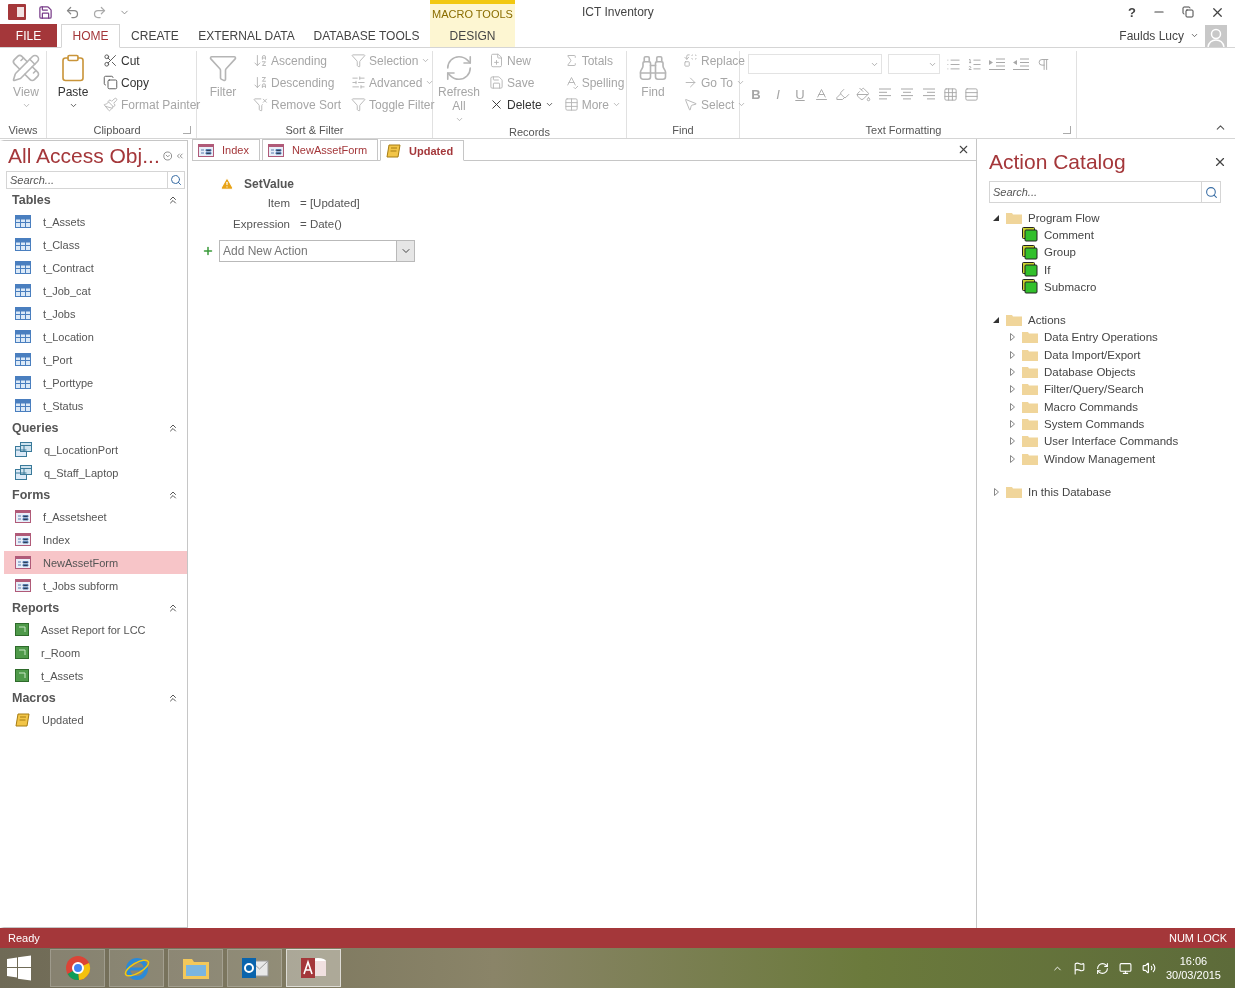  I want to click on ribbon-tab: FILE, so click(28, 35).